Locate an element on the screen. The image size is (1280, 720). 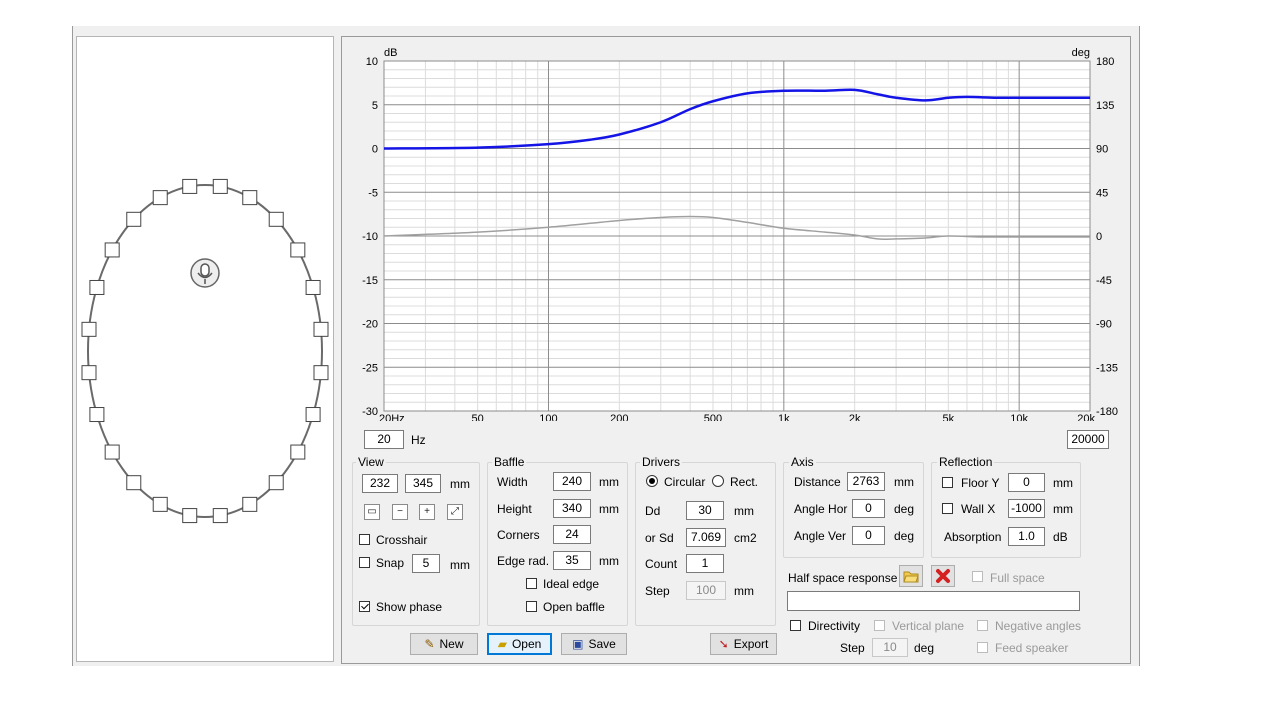
y-tick-label: 5 is located at coordinates (375, 106).